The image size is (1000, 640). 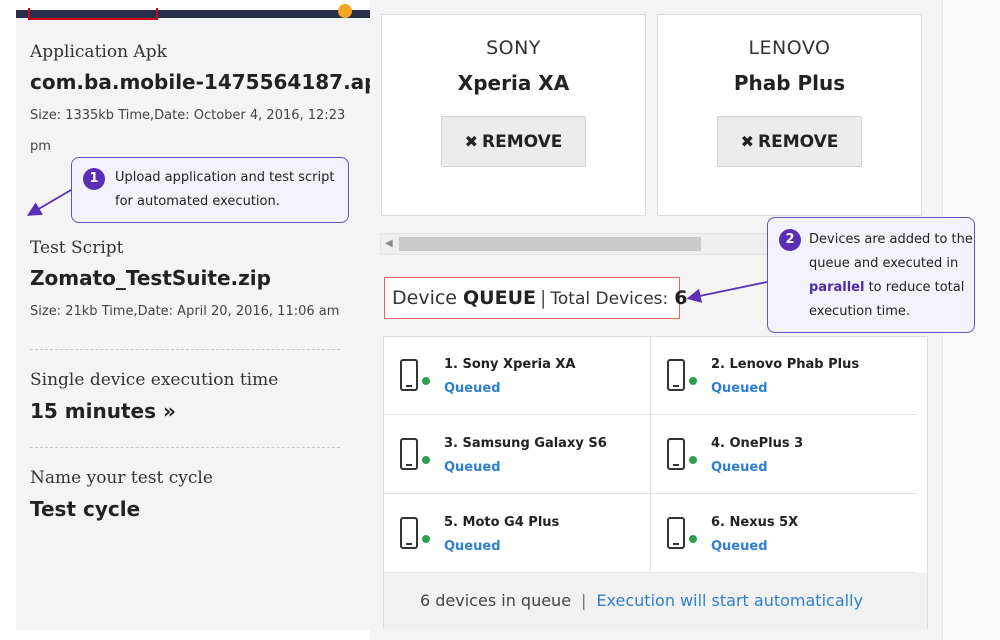 What do you see at coordinates (513, 115) in the screenshot?
I see `device-card-sony: SONY Xperia XA ✖ REMOVE` at bounding box center [513, 115].